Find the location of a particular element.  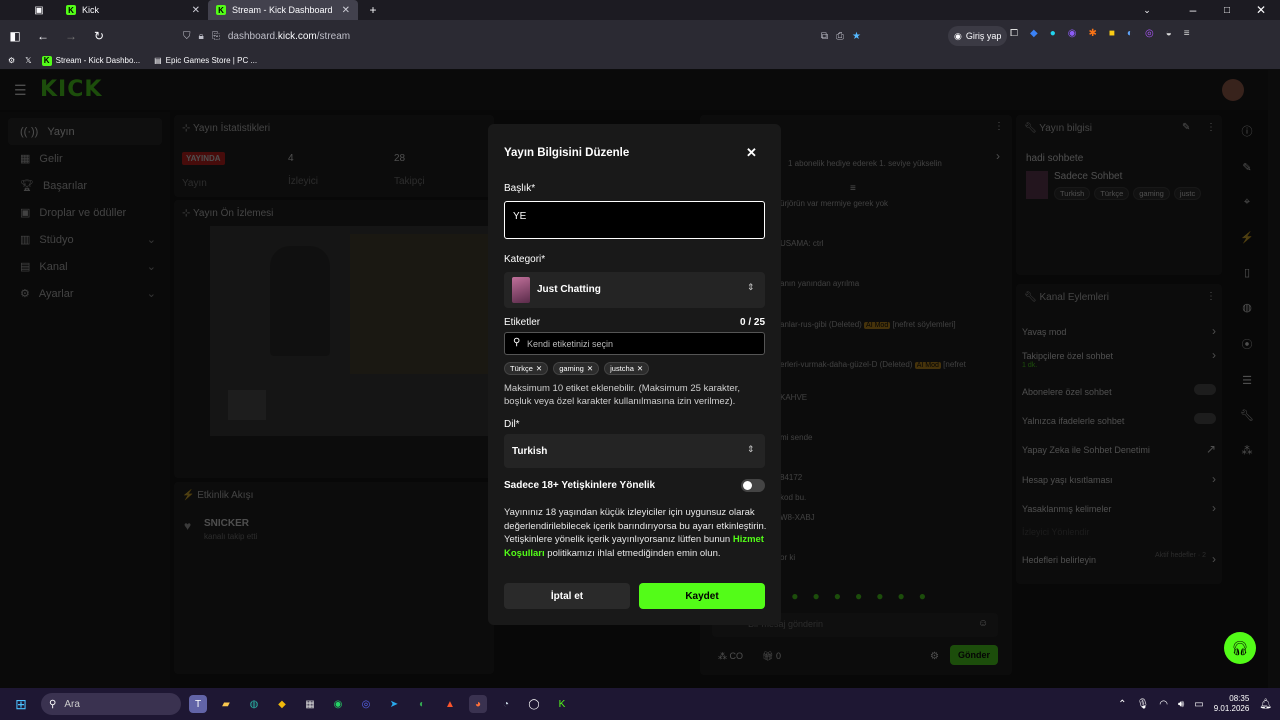

extension-icon: ■ is located at coordinates (1112, 33).